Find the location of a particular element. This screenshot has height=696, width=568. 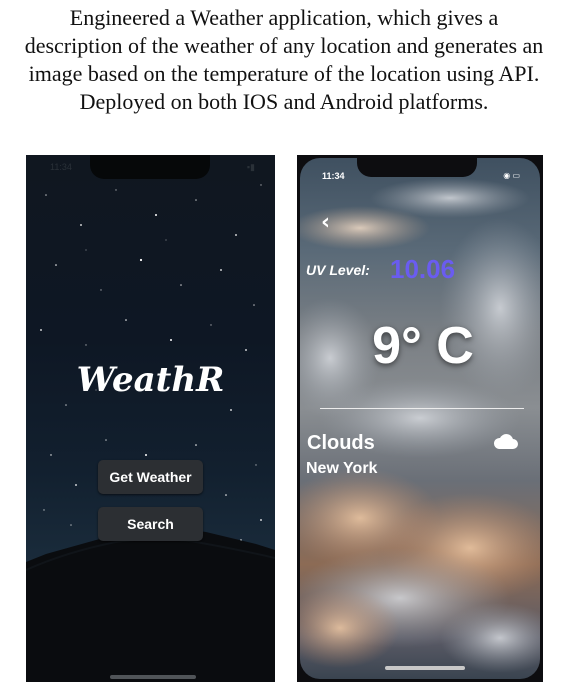

weather-condition: Clouds is located at coordinates (341, 443).